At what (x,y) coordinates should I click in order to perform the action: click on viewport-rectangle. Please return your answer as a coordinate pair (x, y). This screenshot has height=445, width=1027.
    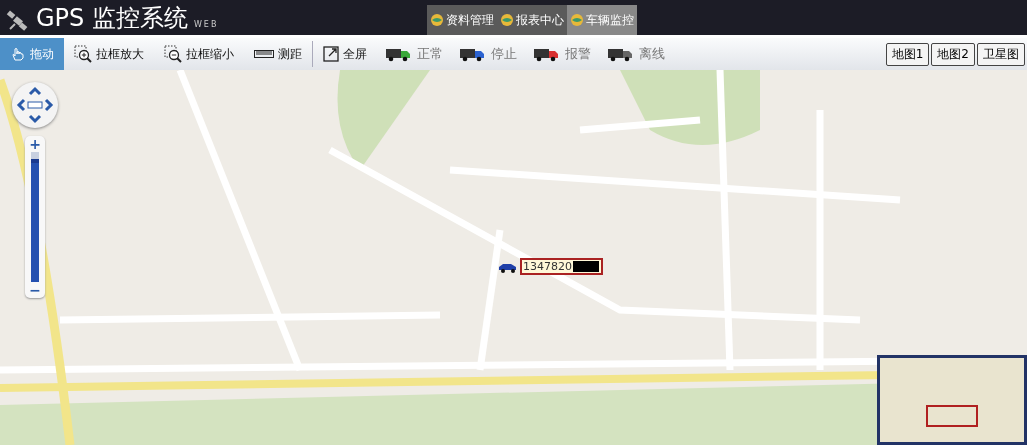
    Looking at the image, I should click on (952, 416).